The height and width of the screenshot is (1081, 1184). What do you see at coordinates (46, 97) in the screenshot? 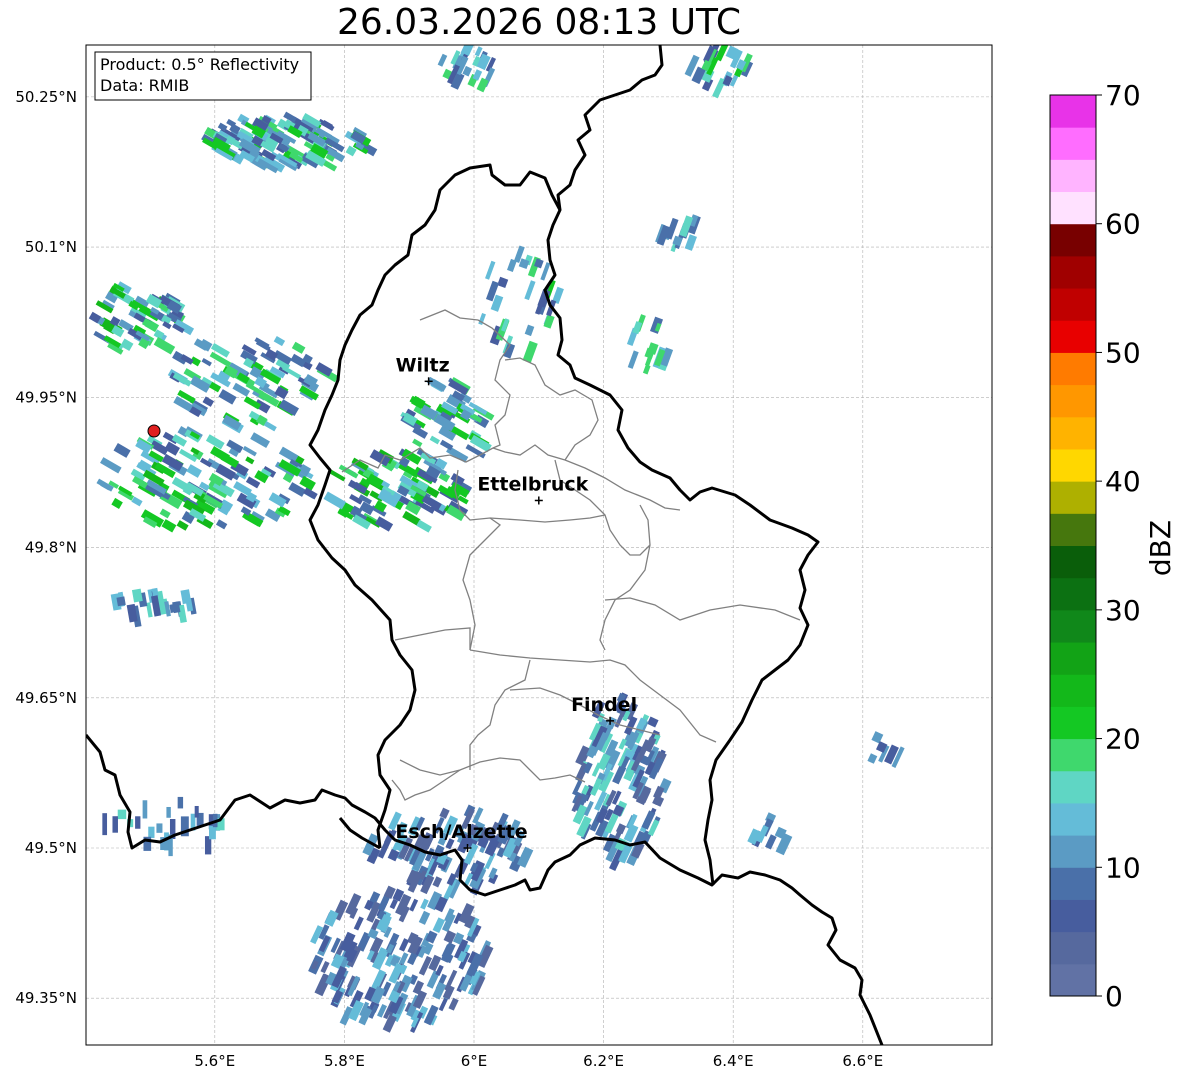
I see `lat-tick-label: 50.25°N` at bounding box center [46, 97].